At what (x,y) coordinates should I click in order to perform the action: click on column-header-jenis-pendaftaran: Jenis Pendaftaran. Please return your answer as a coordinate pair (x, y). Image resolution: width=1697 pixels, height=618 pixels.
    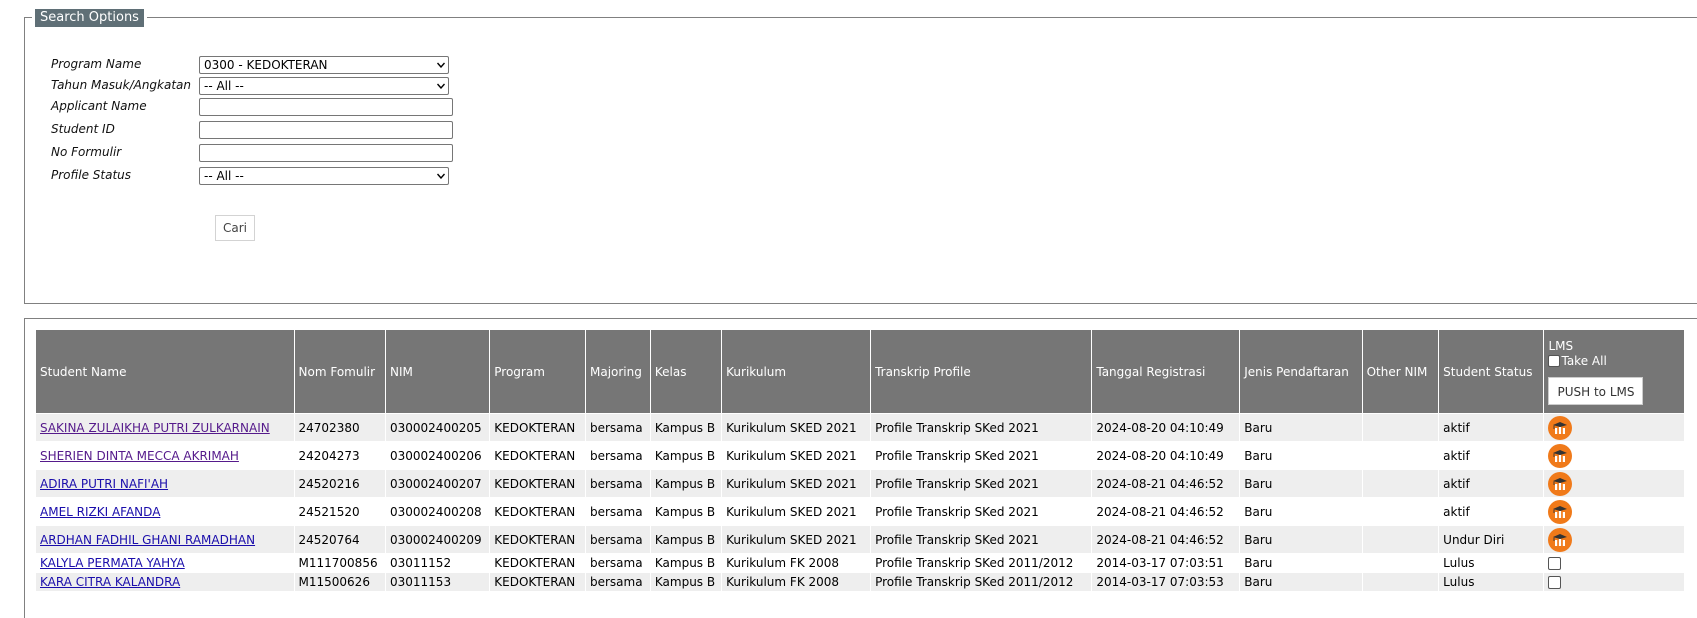
    Looking at the image, I should click on (1301, 371).